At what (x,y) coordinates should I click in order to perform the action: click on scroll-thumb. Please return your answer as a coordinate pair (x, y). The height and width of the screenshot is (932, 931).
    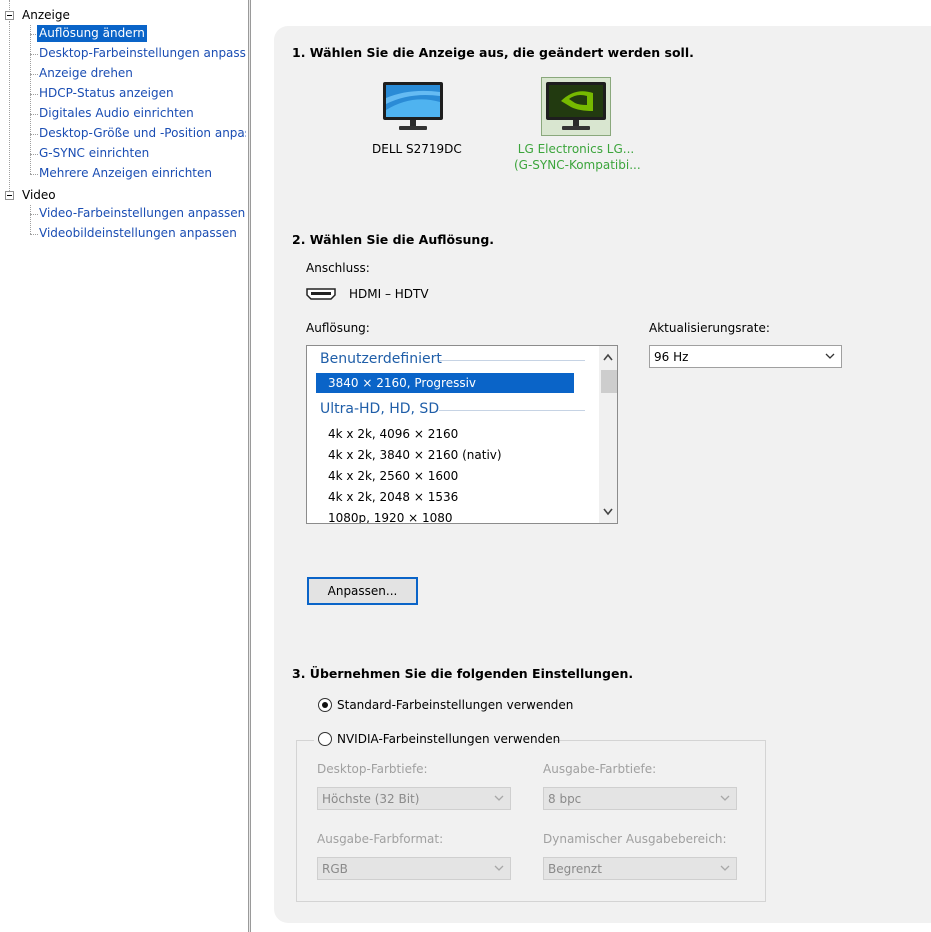
    Looking at the image, I should click on (609, 381).